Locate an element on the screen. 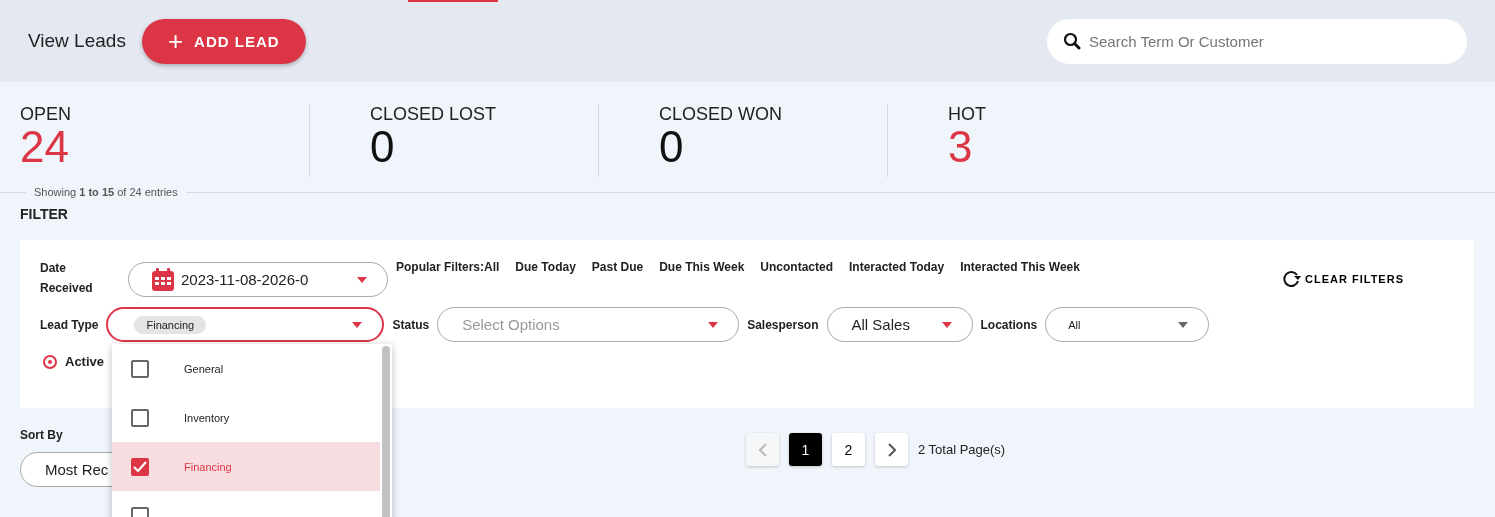  dropdown-option: Inventory is located at coordinates (246, 417).